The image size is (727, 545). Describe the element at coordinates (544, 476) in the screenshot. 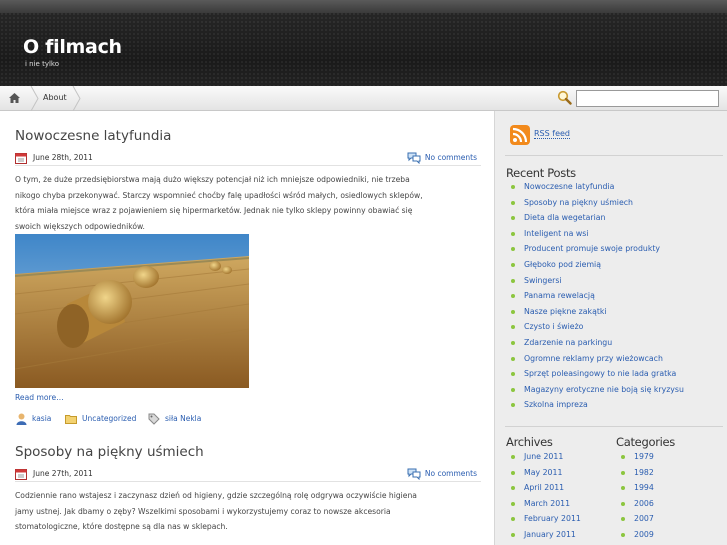

I see `archive-item: May 2011` at that location.